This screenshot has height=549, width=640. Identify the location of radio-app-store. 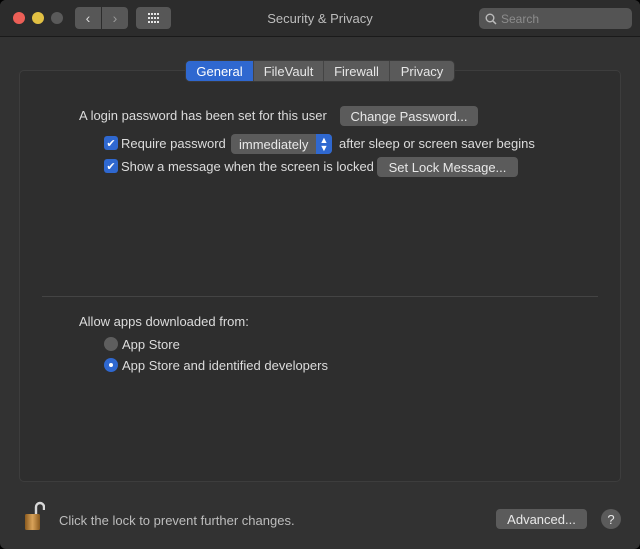
(111, 344).